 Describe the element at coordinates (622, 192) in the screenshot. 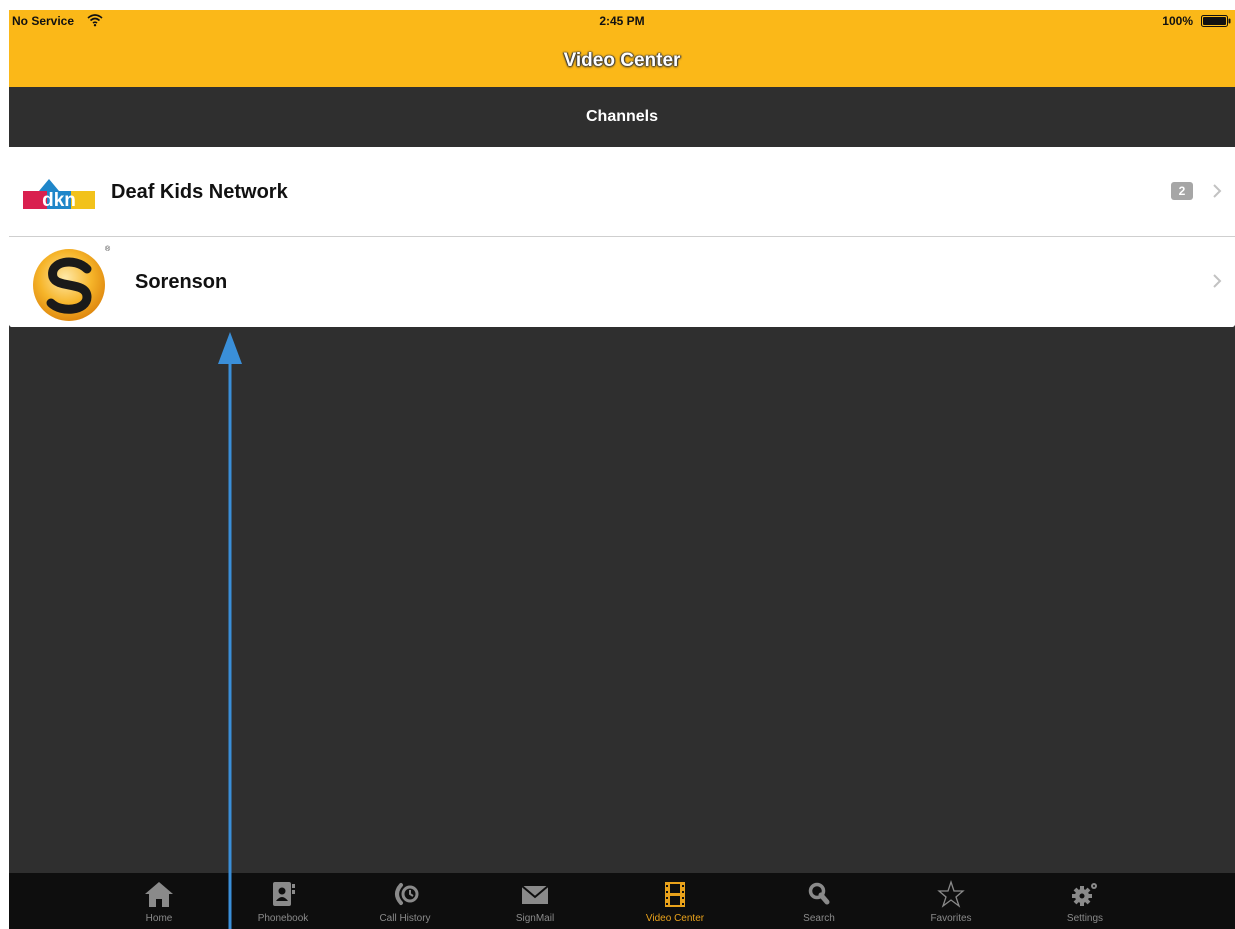

I see `channel-row-deaf-kids-network: dkn Deaf Kids Network 2` at that location.